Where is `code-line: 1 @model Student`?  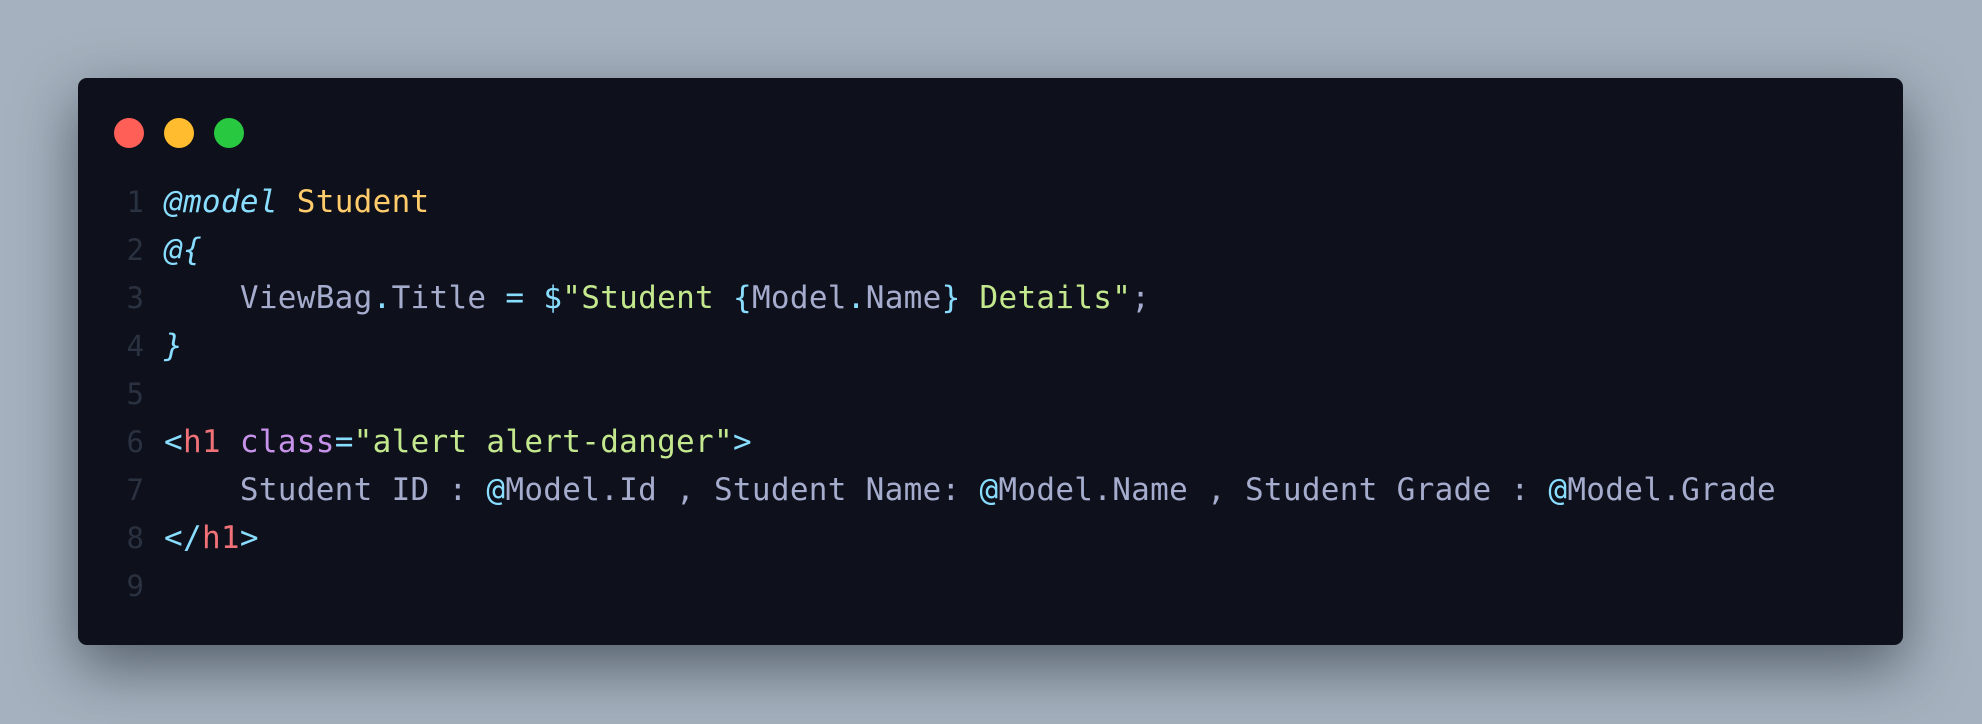 code-line: 1 @model Student is located at coordinates (990, 202).